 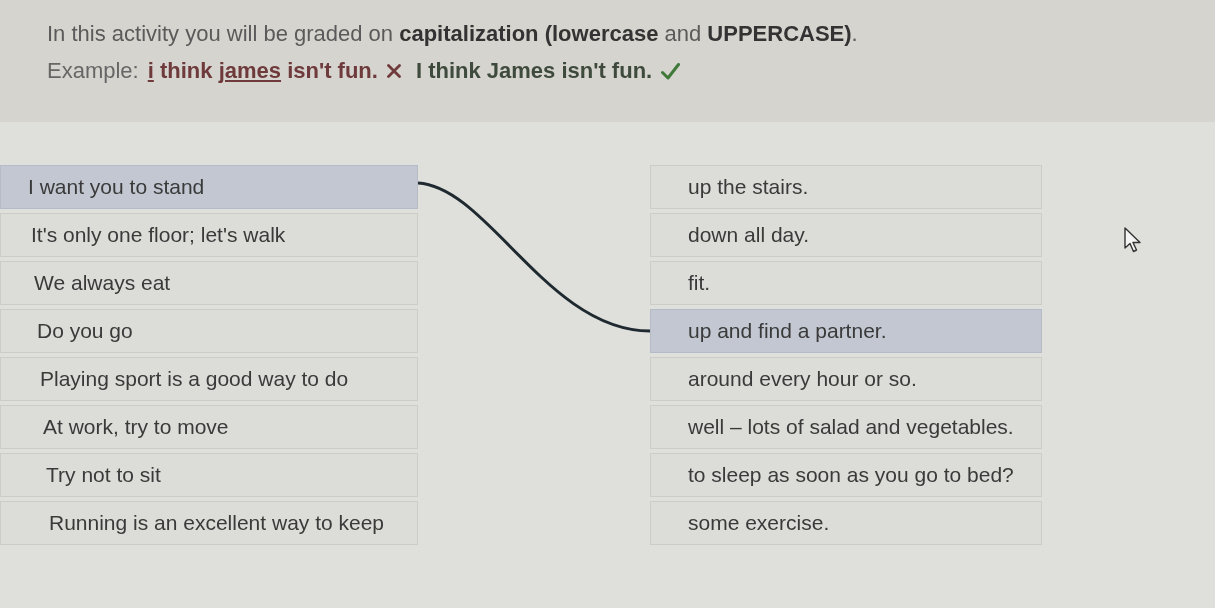 I want to click on right-match-item: fit., so click(x=846, y=283).